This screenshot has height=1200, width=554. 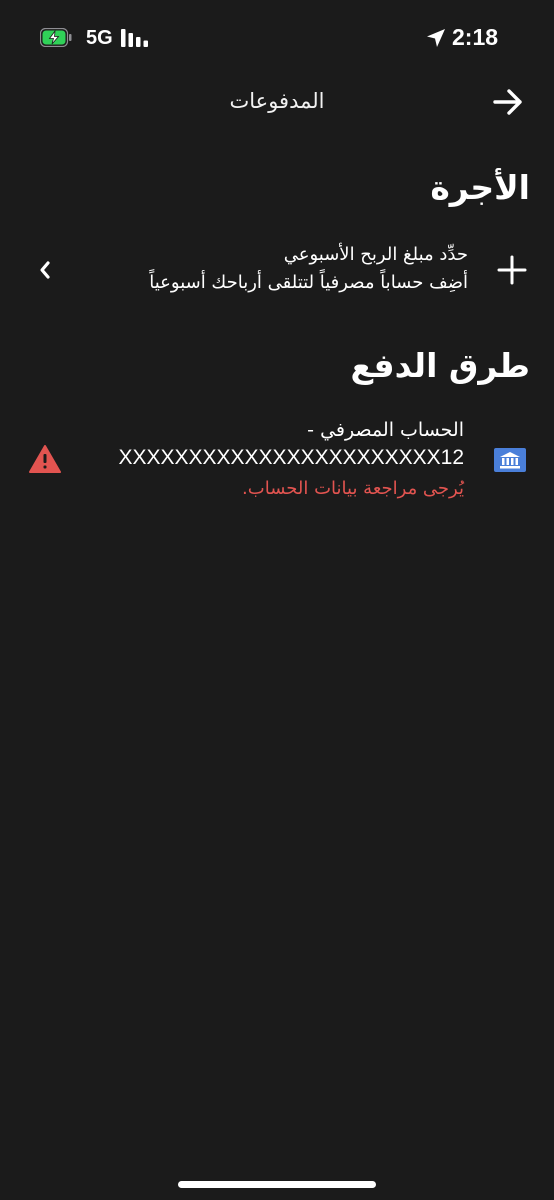 I want to click on signal-strength-icon, so click(x=134, y=38).